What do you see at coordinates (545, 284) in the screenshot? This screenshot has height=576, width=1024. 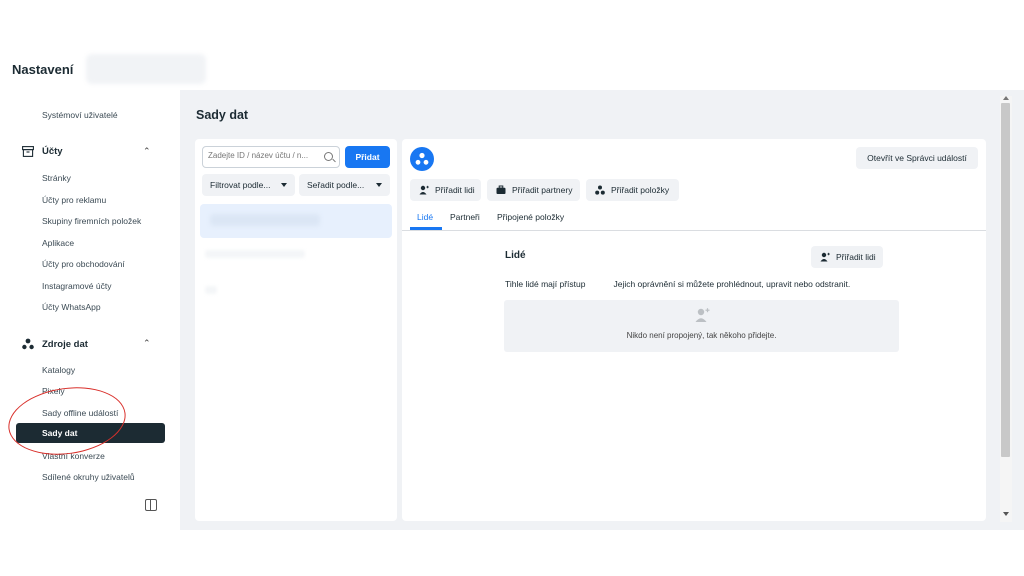 I see `description-prefix: Tihle lidé mají přístup` at bounding box center [545, 284].